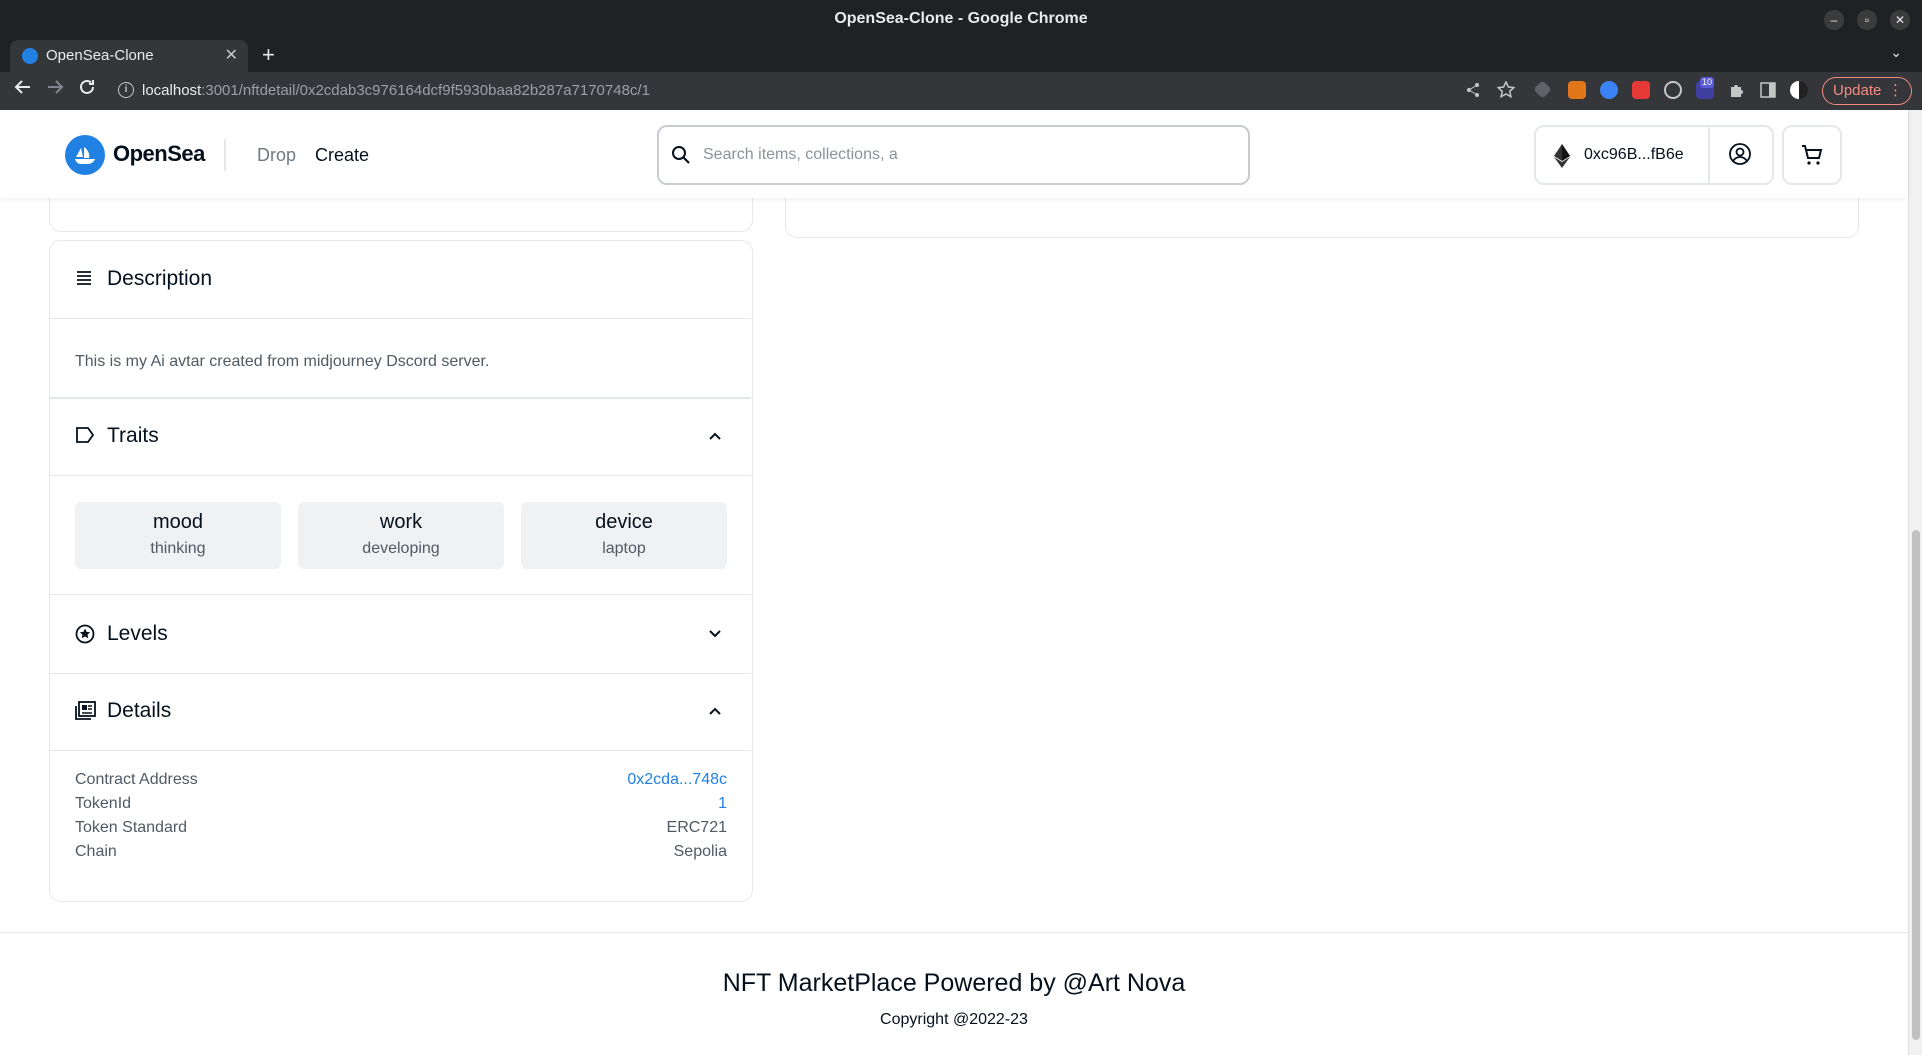 The image size is (1922, 1055). What do you see at coordinates (1799, 90) in the screenshot?
I see `profile-avatar-icon` at bounding box center [1799, 90].